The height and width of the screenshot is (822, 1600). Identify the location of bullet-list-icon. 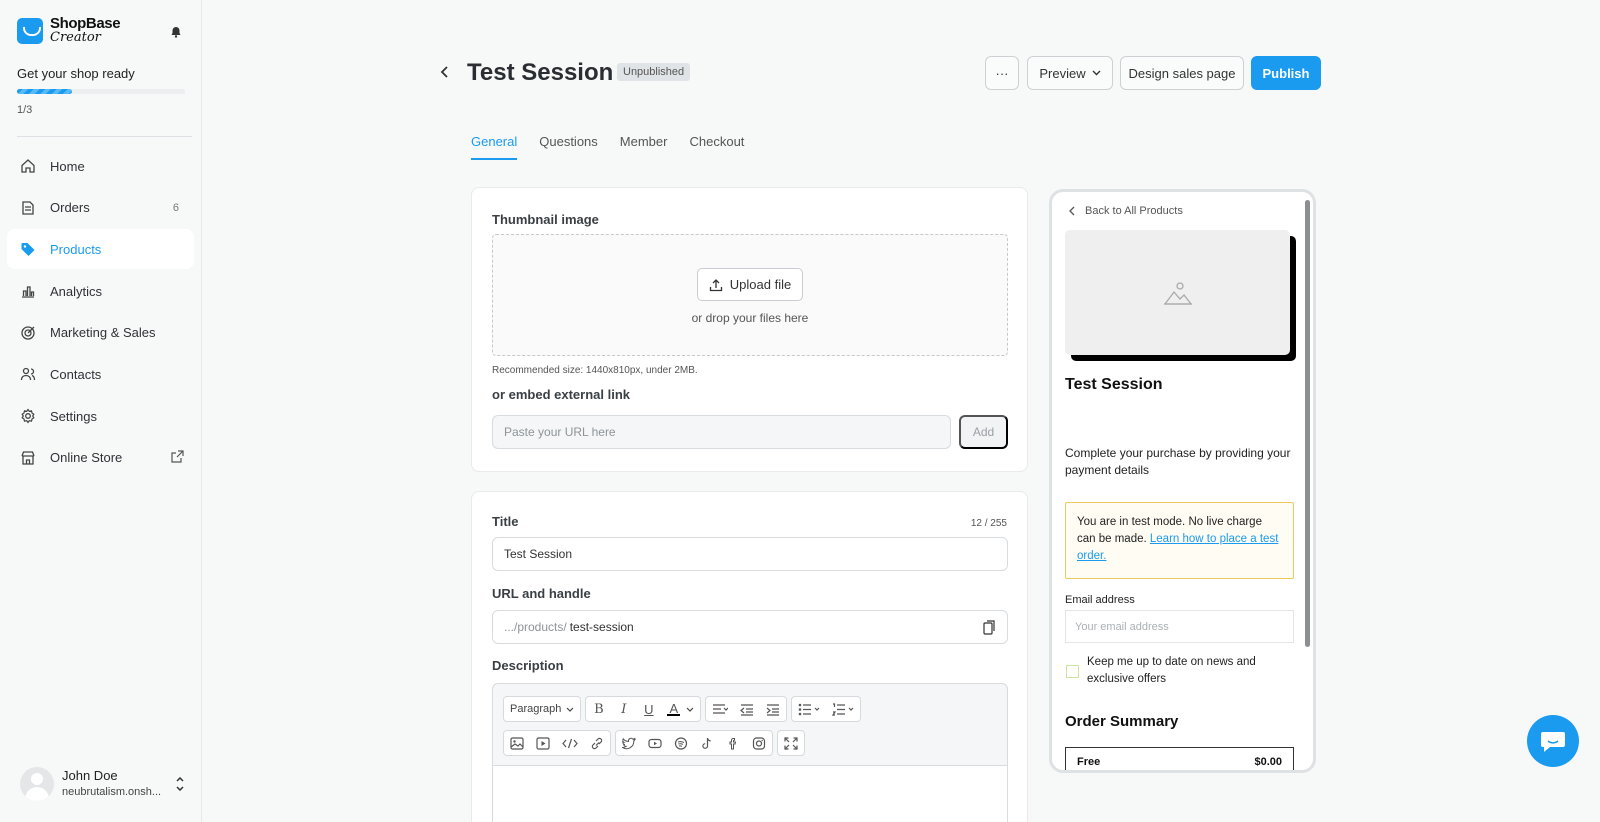
(809, 709).